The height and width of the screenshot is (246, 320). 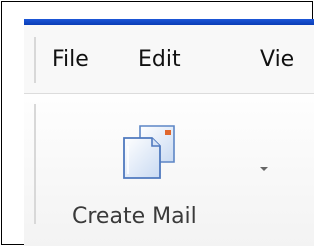 I want to click on create-mail-icon, so click(x=149, y=152).